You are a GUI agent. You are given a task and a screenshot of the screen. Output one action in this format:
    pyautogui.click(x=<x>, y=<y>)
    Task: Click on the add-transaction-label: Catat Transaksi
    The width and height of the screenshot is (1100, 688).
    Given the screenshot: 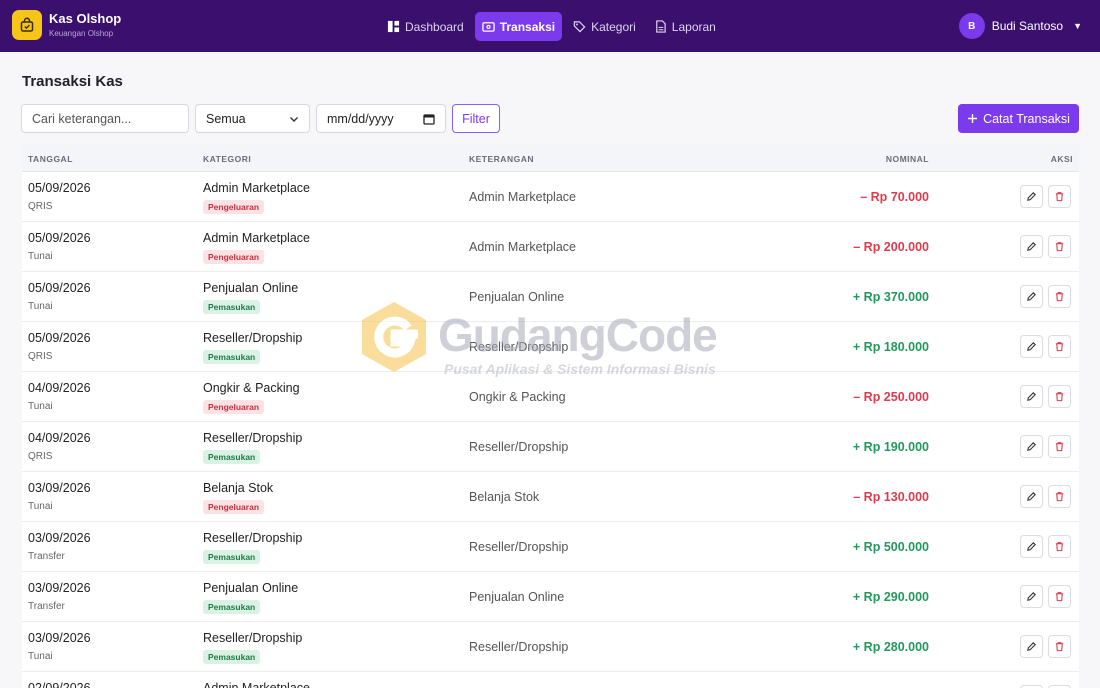 What is the action you would take?
    pyautogui.click(x=1026, y=118)
    